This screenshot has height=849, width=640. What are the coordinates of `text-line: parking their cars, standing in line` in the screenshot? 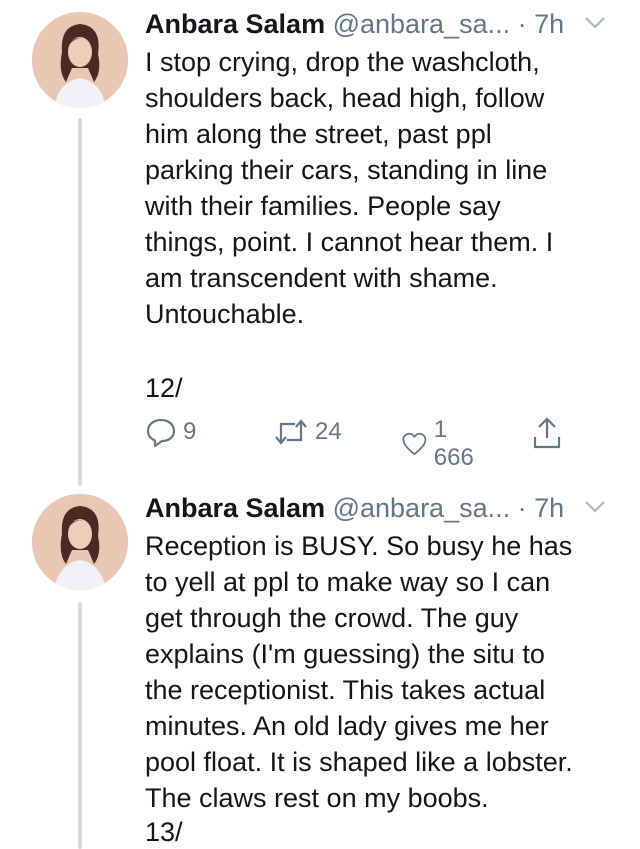 It's located at (346, 170).